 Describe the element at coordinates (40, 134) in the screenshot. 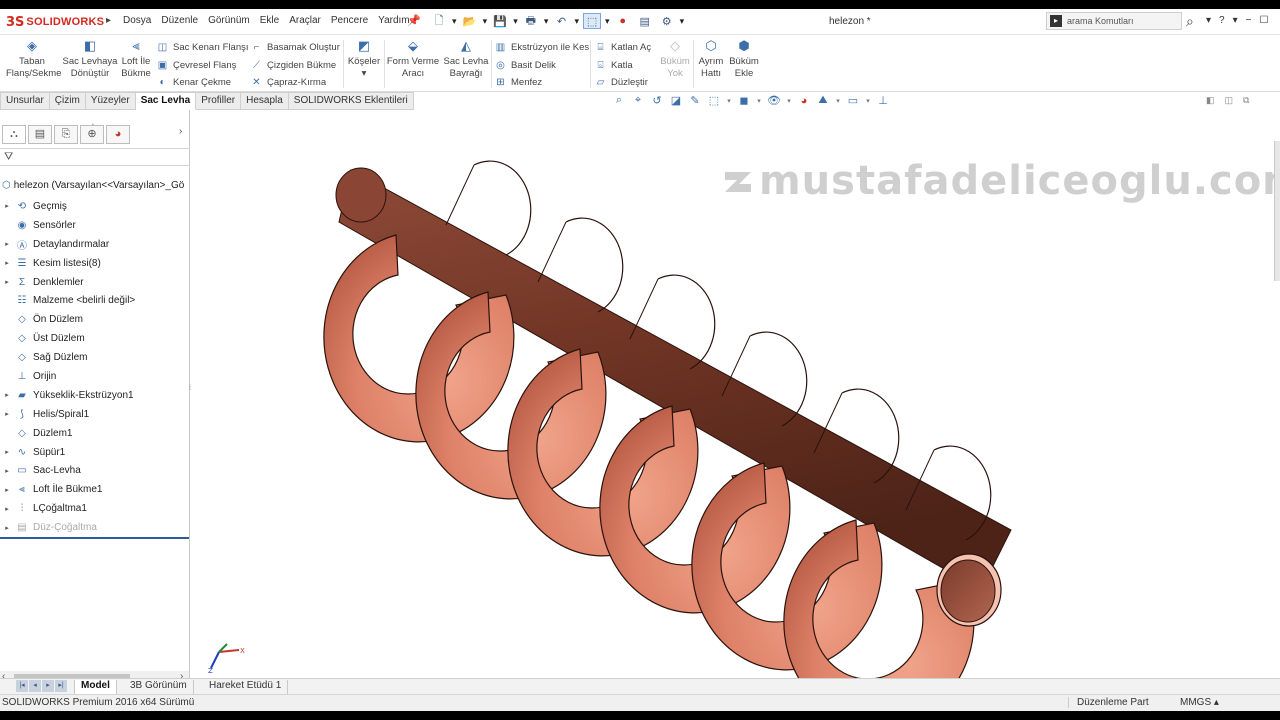

I see `property-manager-tab-icon: ▤` at that location.